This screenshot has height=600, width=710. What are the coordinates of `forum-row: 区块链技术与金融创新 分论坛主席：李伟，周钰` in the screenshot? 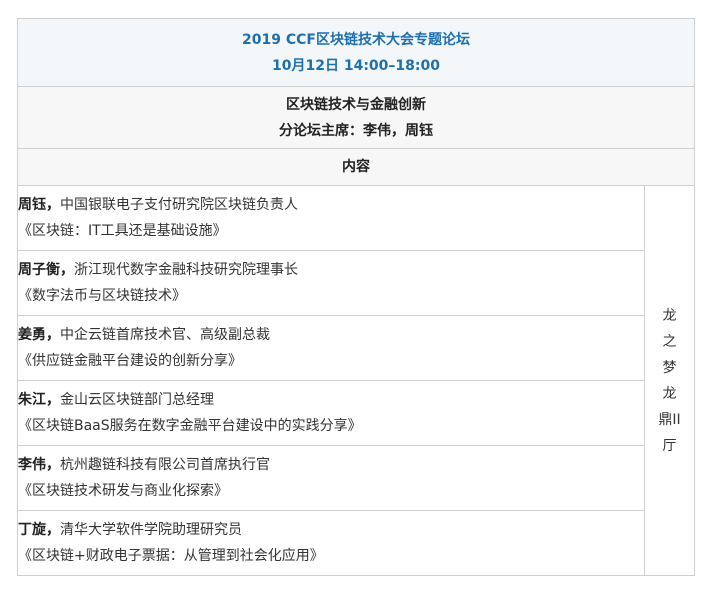 It's located at (356, 117).